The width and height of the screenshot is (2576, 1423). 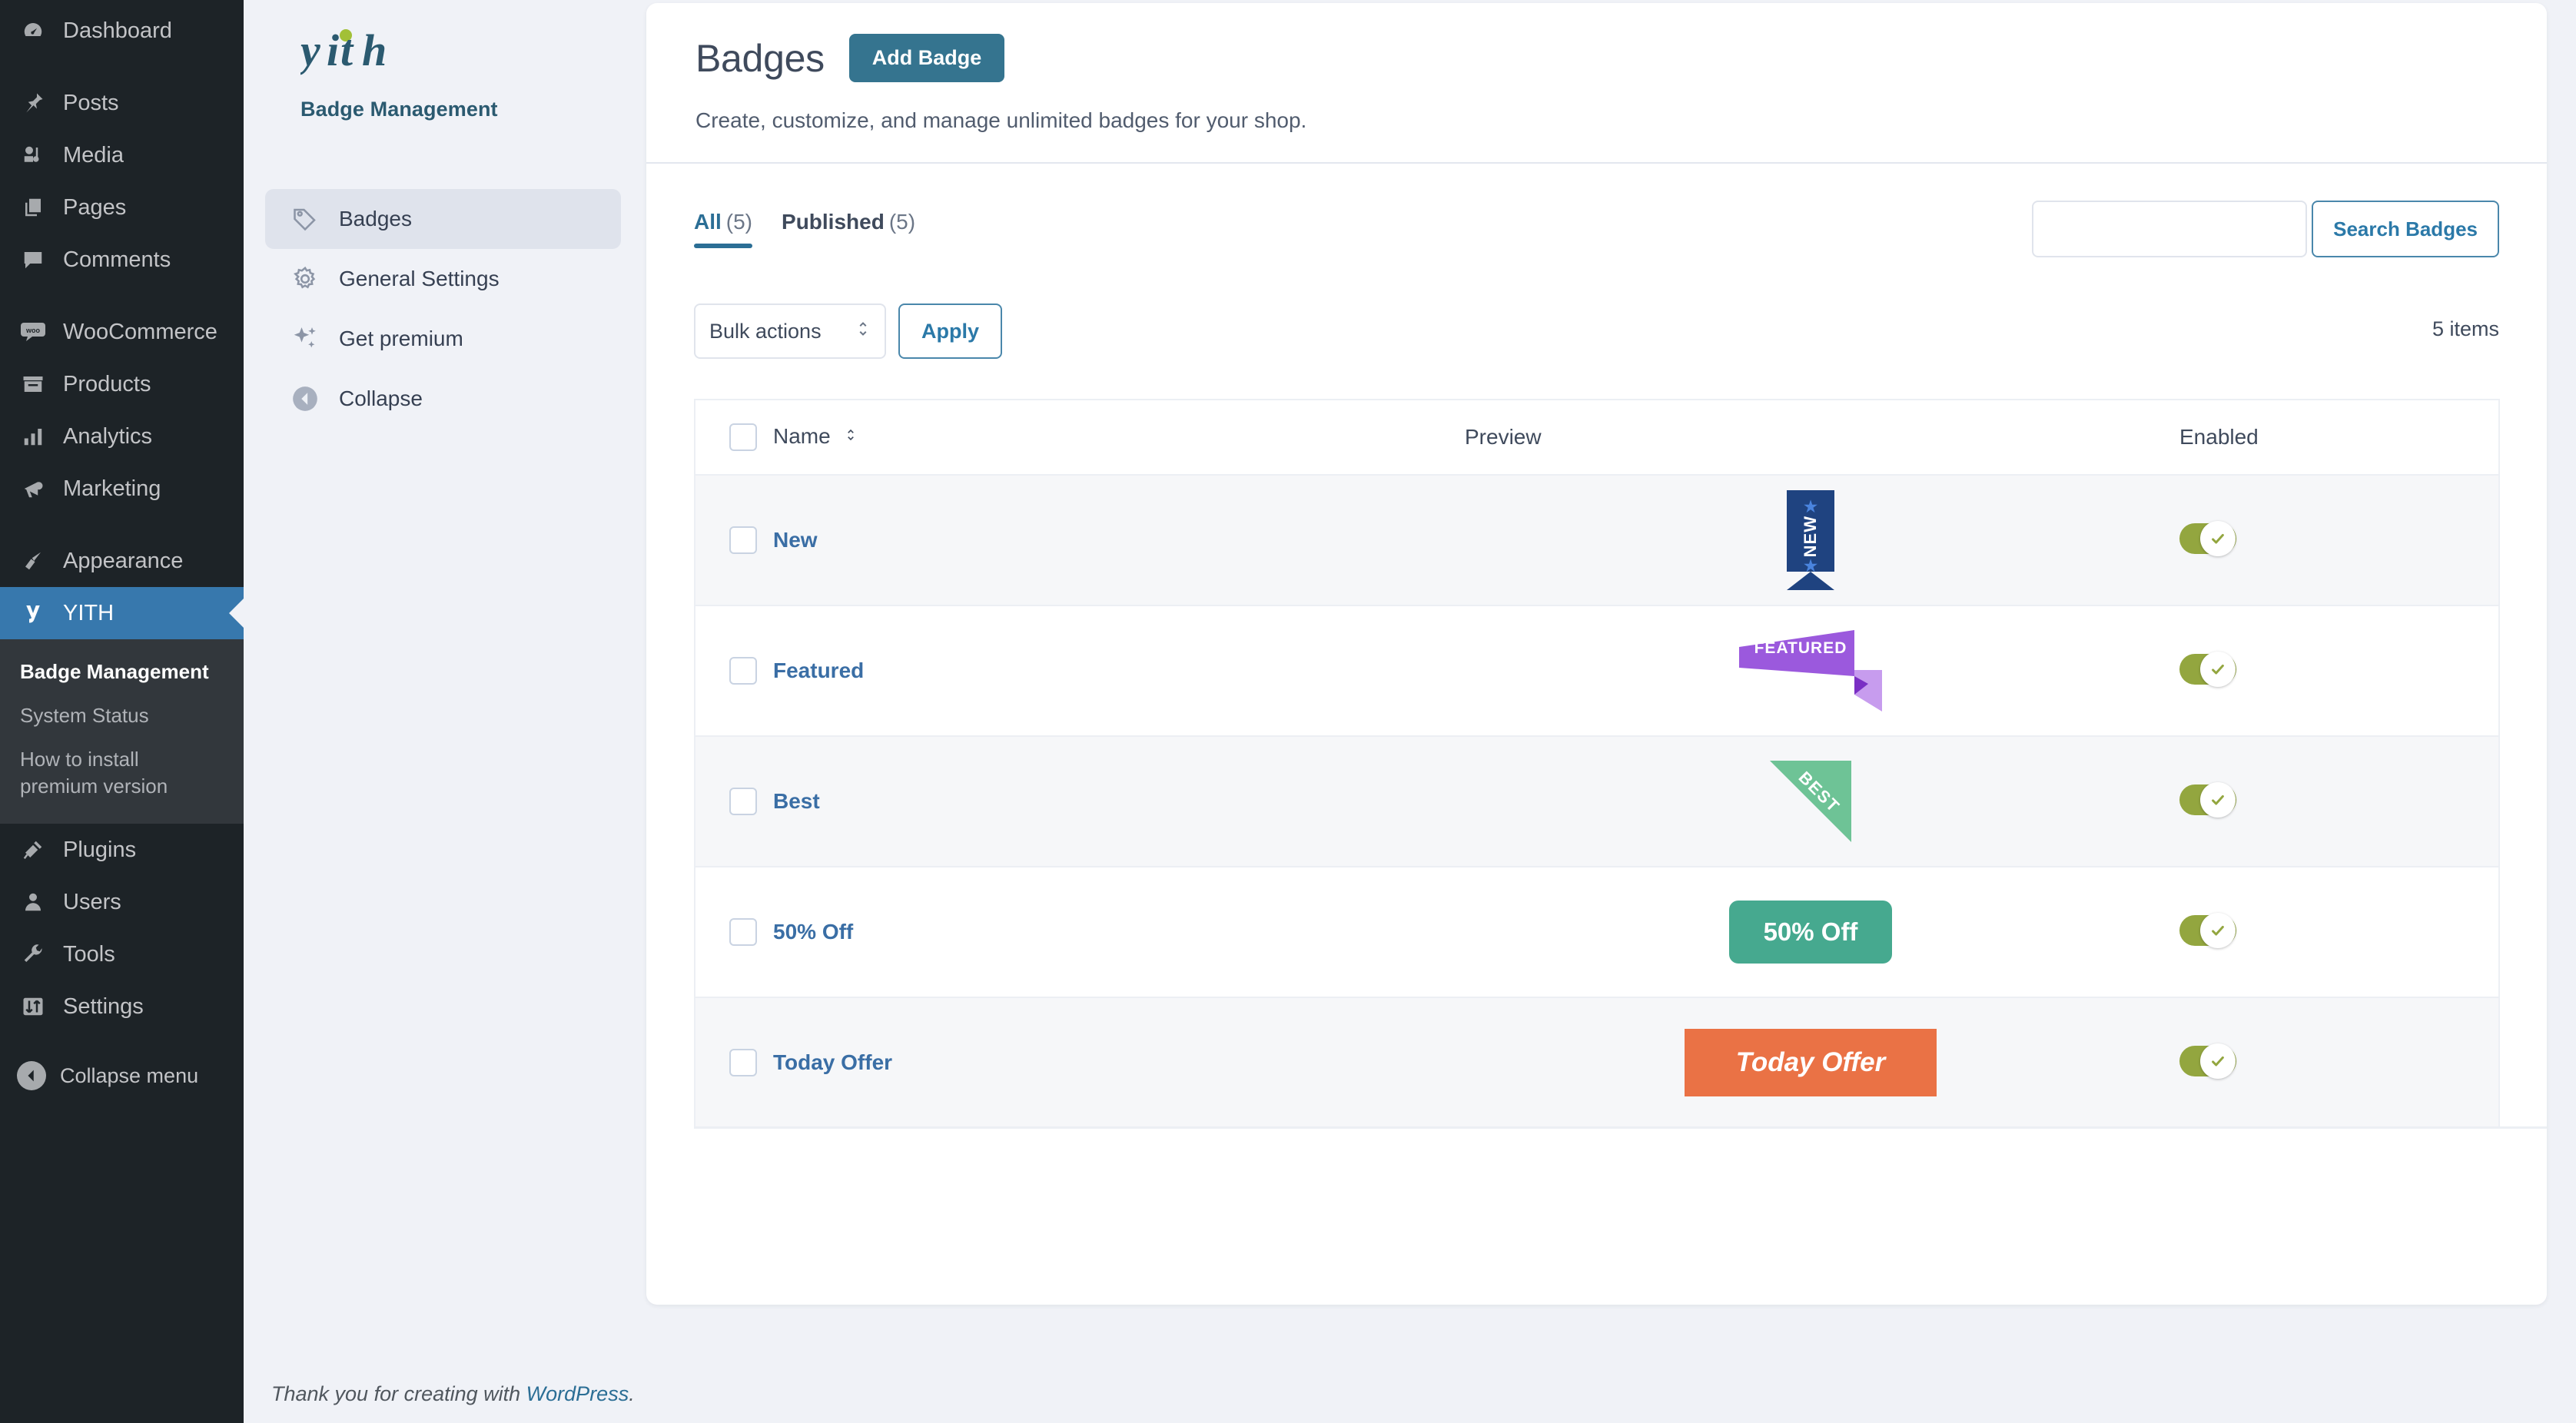 I want to click on plugin-subtitle: Badge Management, so click(x=399, y=110).